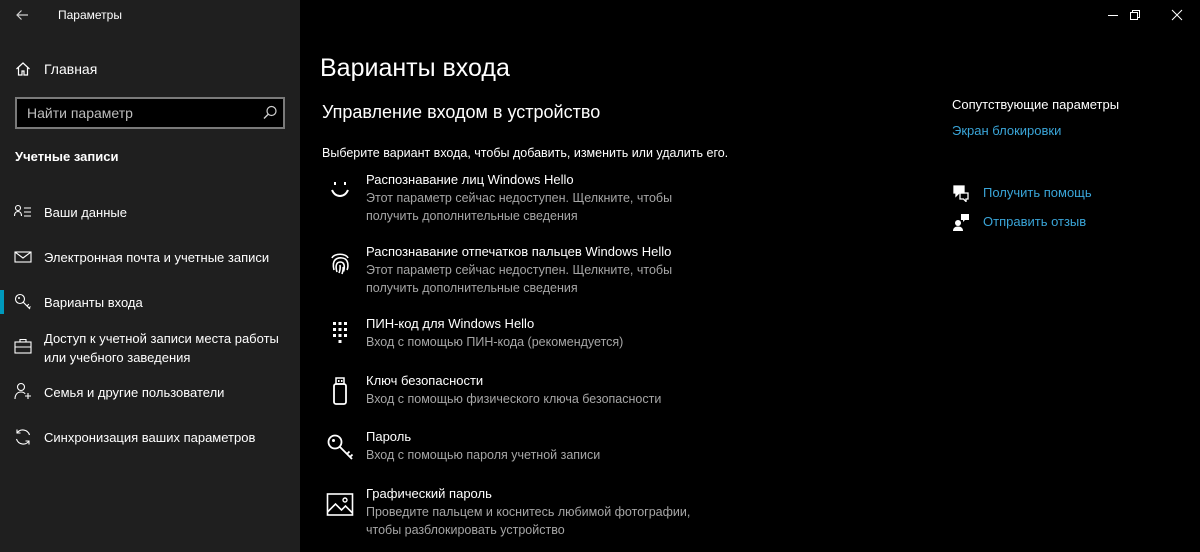 Image resolution: width=1200 pixels, height=552 pixels. Describe the element at coordinates (1035, 221) in the screenshot. I see `send-feedback-label: Отправить отзыв` at that location.